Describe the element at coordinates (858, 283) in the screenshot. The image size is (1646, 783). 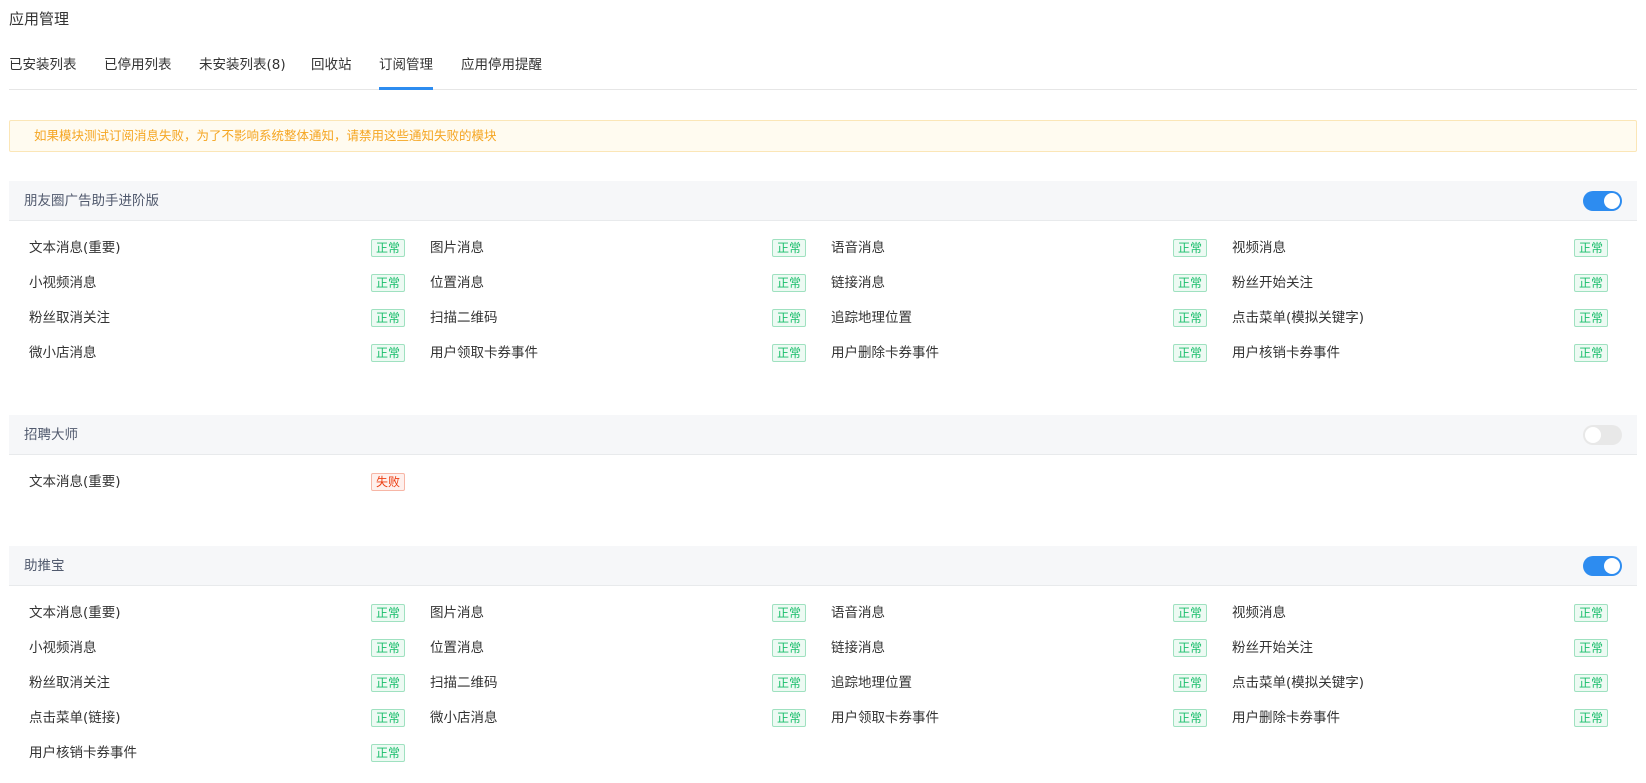
I see `event-name: 链接消息` at that location.